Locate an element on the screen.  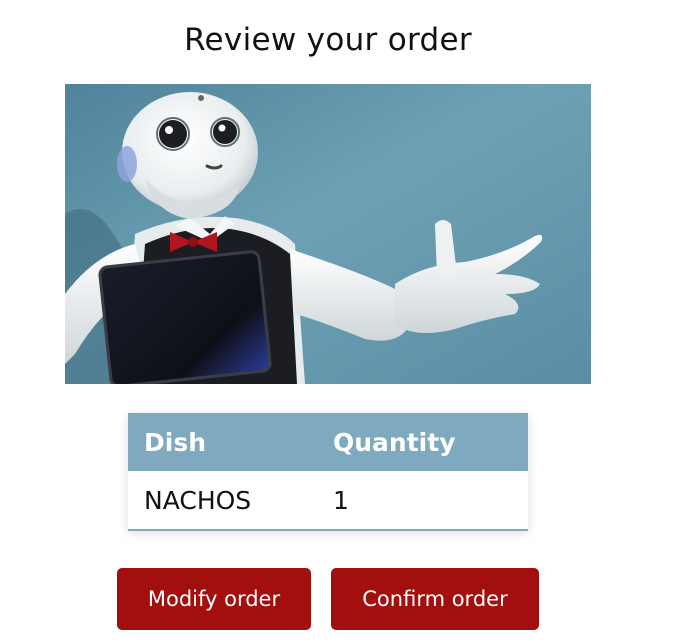
dish-cell: NACHOS is located at coordinates (222, 500).